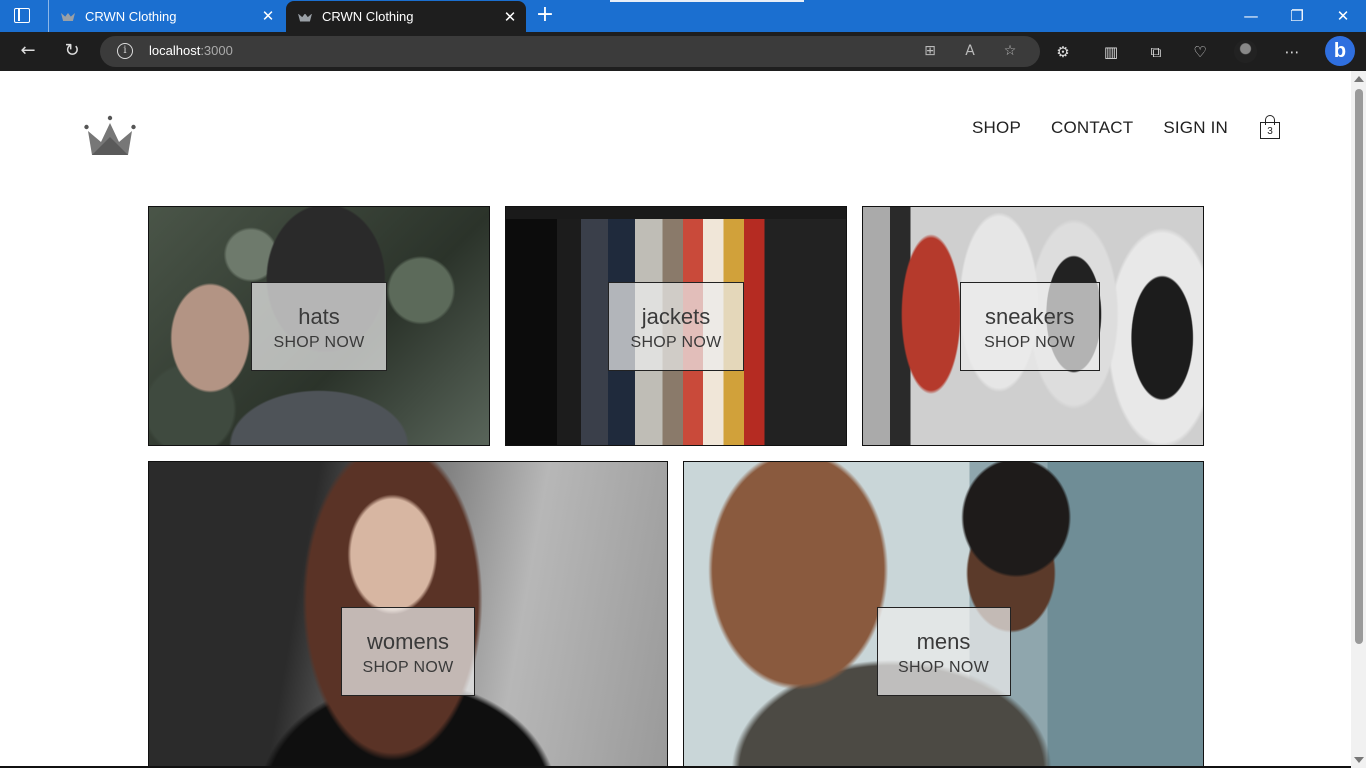 This screenshot has width=1366, height=768. Describe the element at coordinates (1200, 52) in the screenshot. I see `browser-essentials-icon: ♡` at that location.